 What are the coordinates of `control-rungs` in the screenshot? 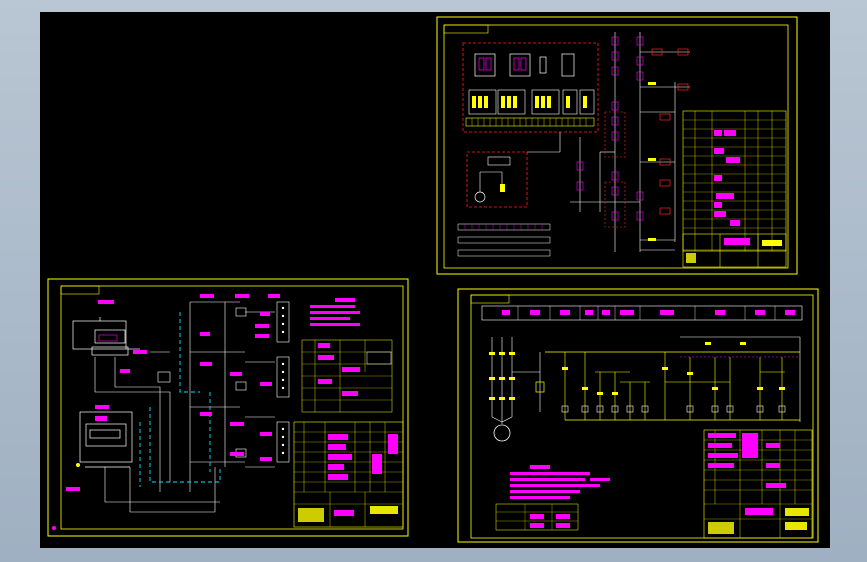 It's located at (674, 386).